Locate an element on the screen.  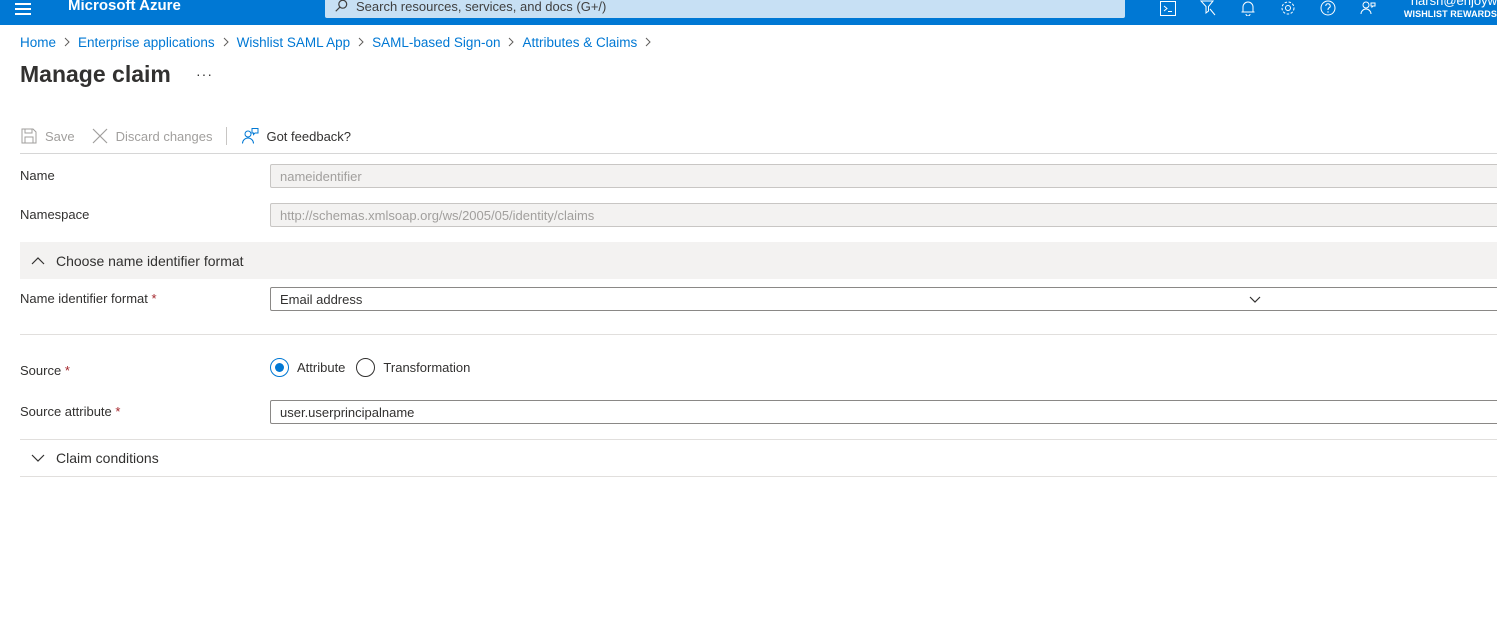
page-title: Manage claim is located at coordinates (95, 74).